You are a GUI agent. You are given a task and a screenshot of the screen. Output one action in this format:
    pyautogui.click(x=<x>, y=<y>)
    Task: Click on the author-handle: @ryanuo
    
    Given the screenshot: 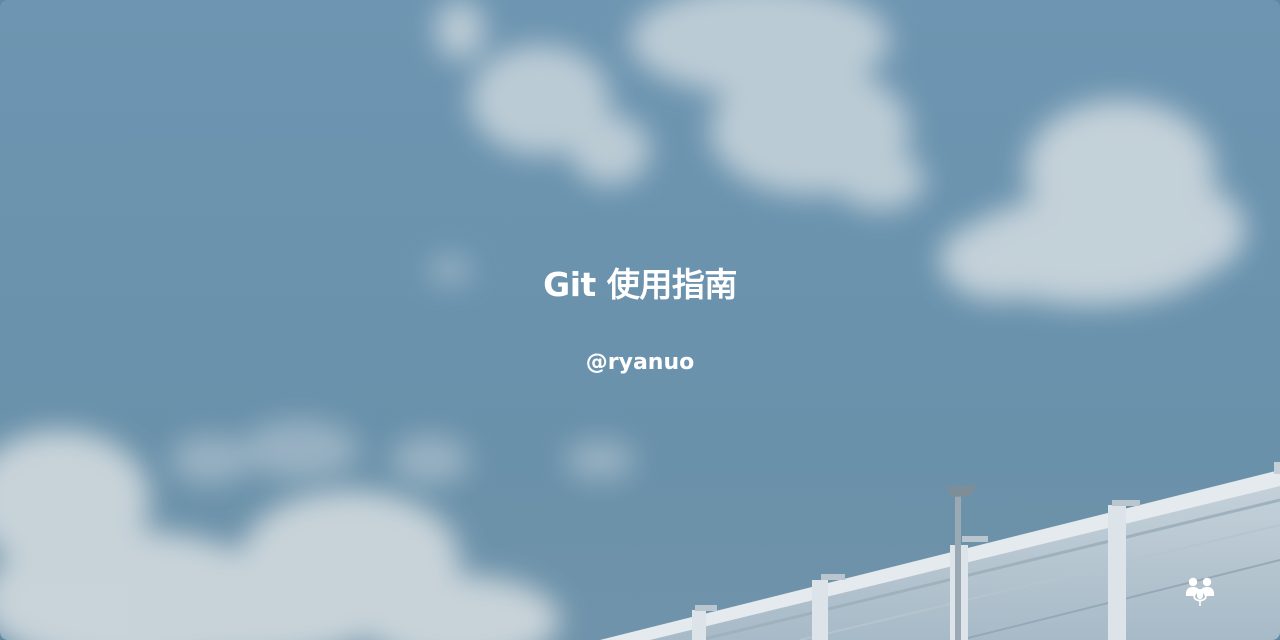 What is the action you would take?
    pyautogui.click(x=640, y=362)
    